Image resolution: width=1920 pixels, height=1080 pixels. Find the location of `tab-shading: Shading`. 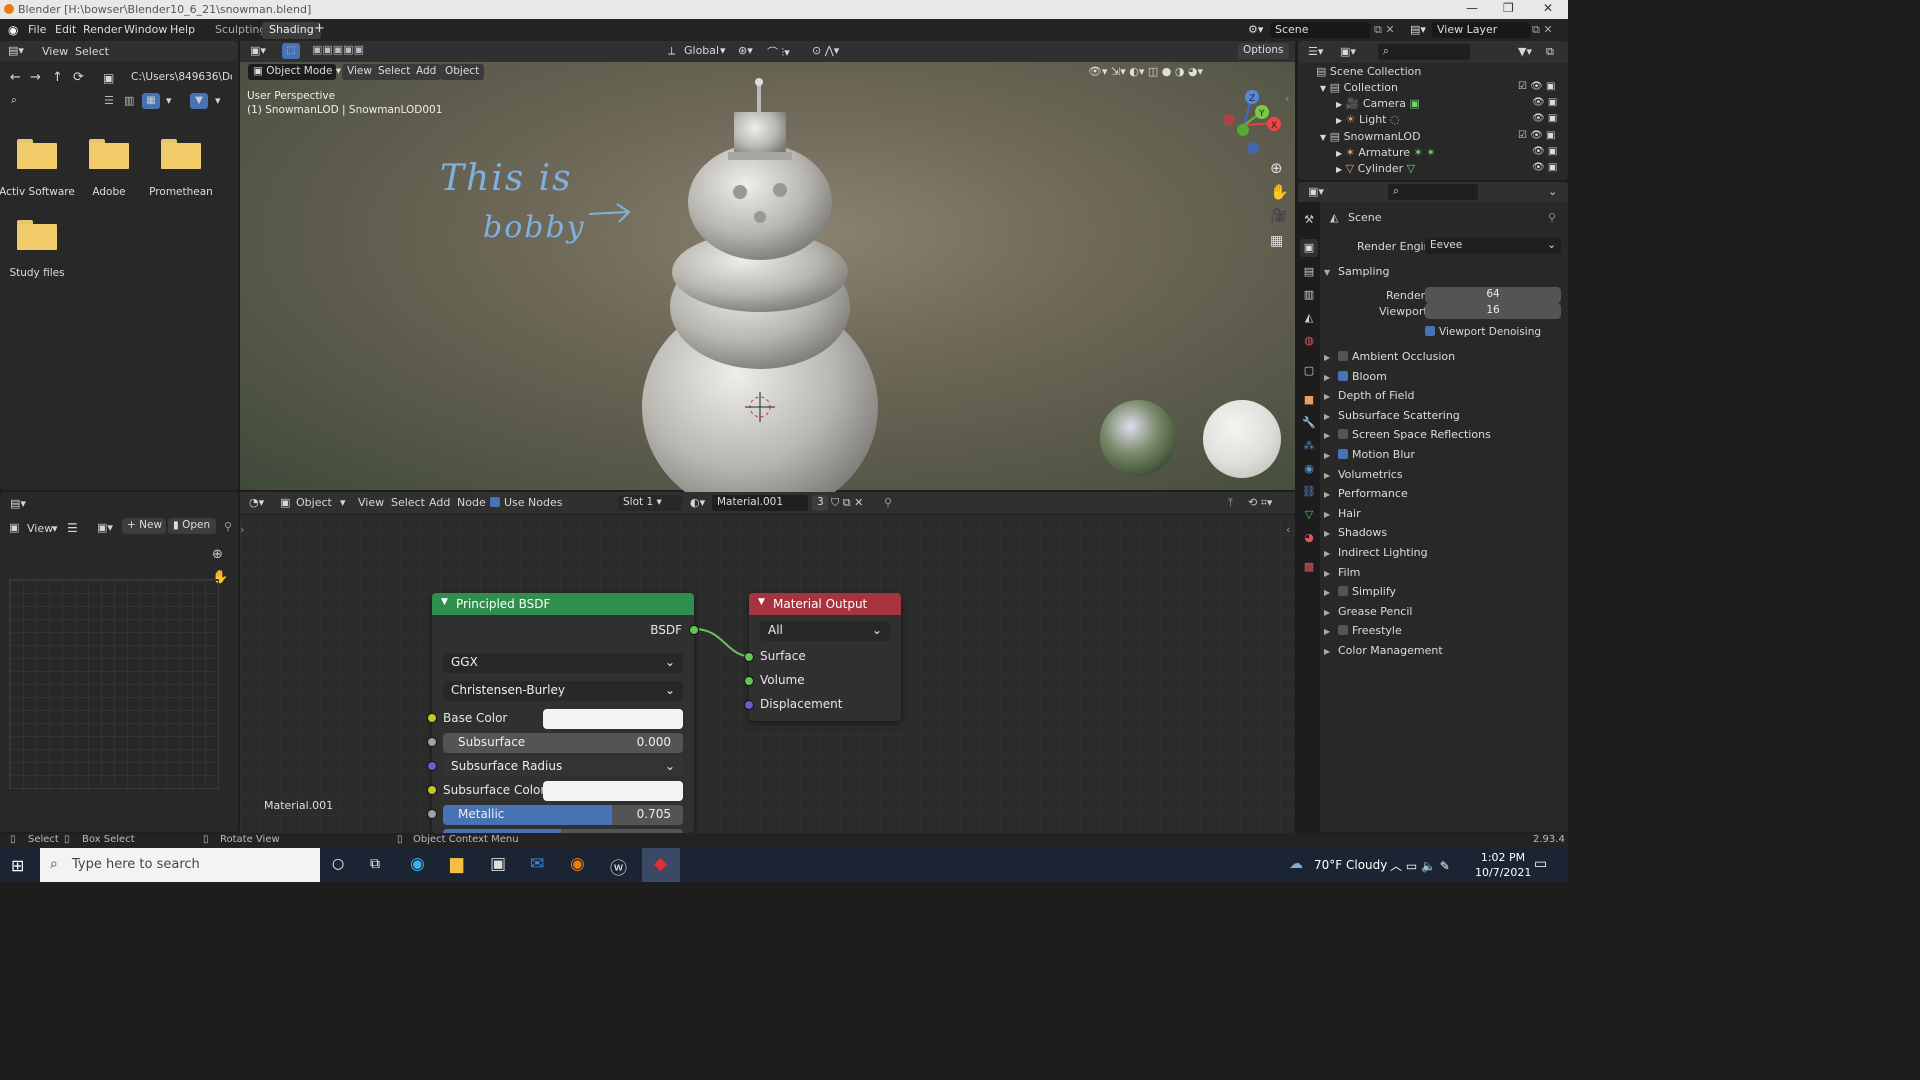

tab-shading: Shading is located at coordinates (291, 30).